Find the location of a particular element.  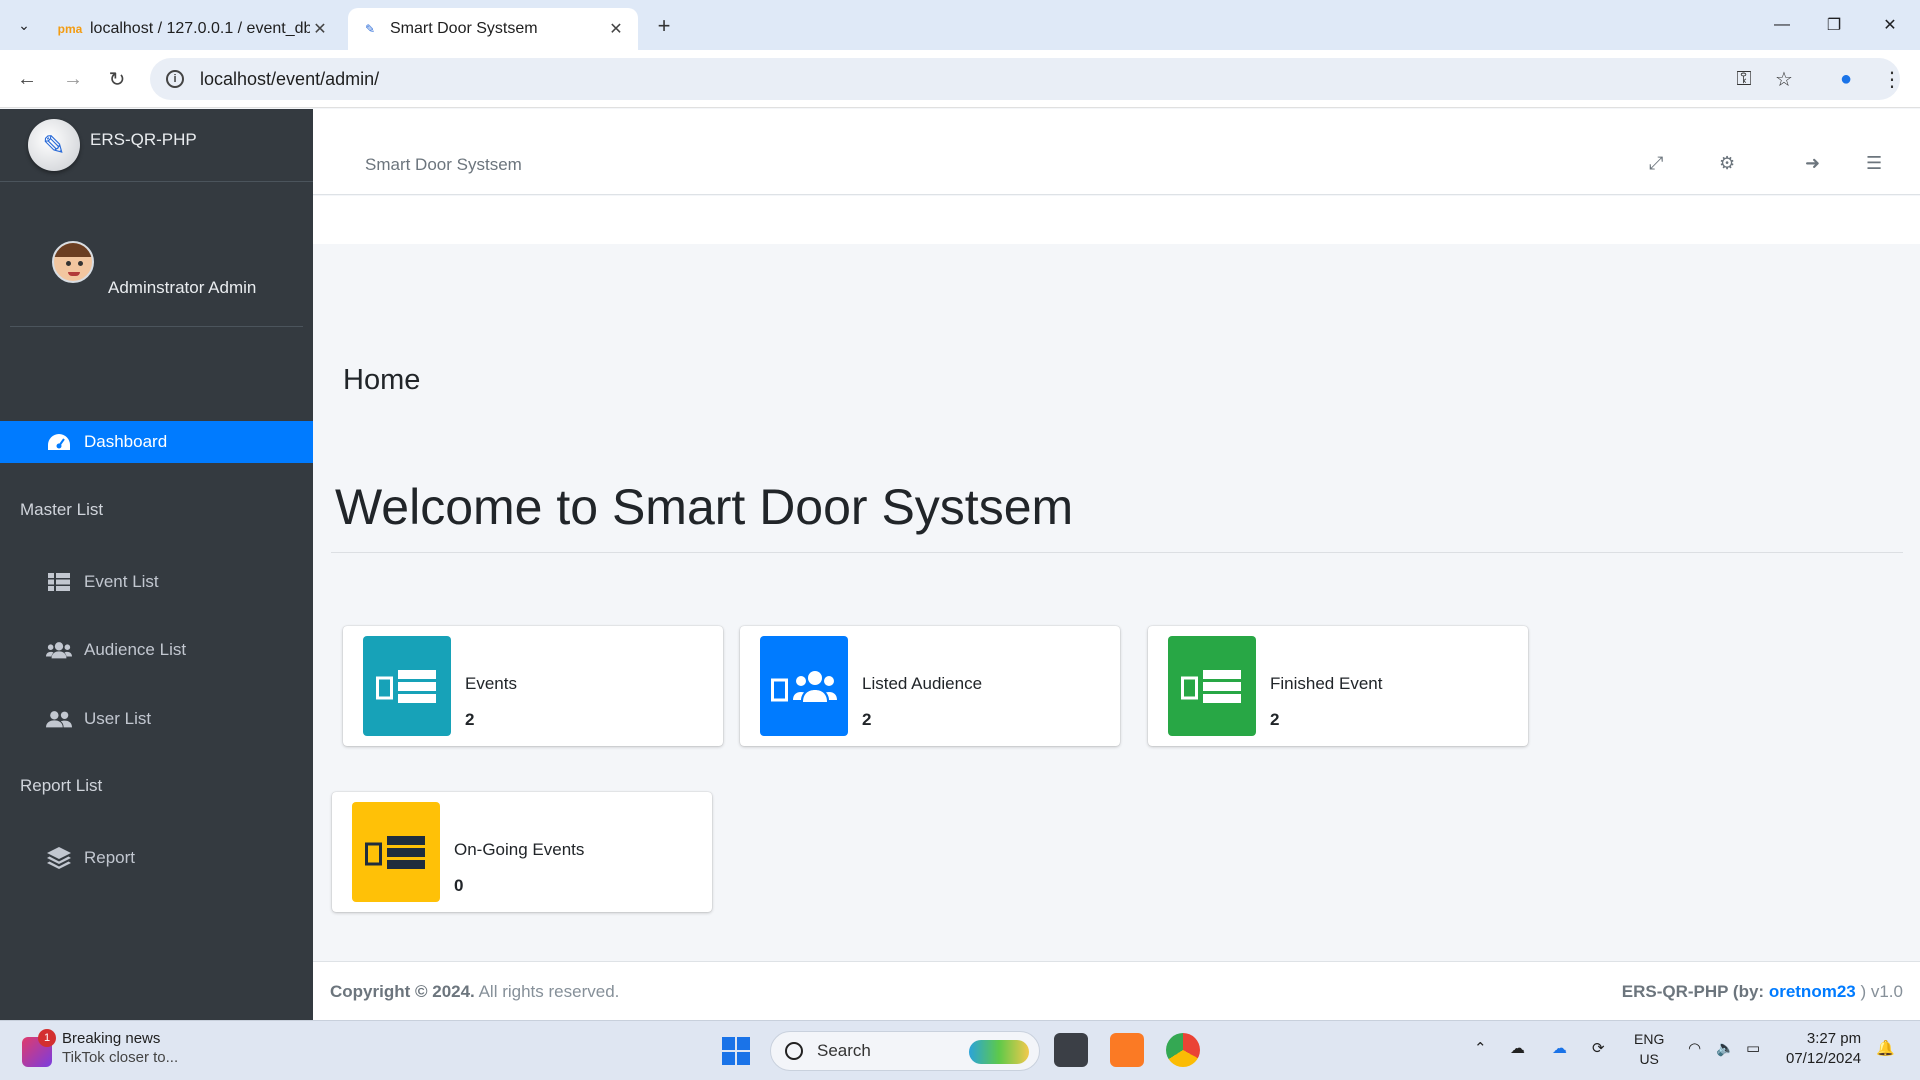

profile-icon: ● is located at coordinates (1846, 79).